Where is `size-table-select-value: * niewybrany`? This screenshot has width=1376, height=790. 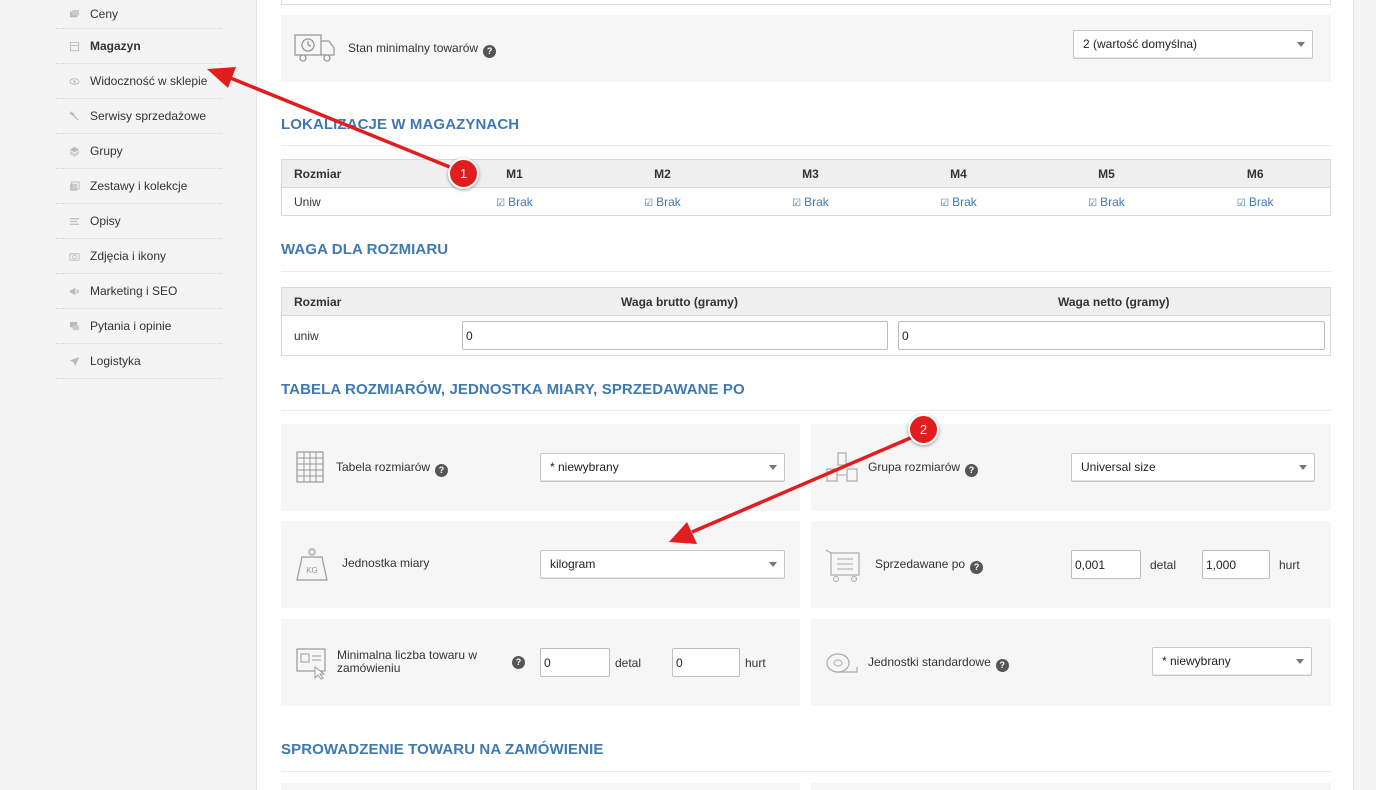 size-table-select-value: * niewybrany is located at coordinates (584, 467).